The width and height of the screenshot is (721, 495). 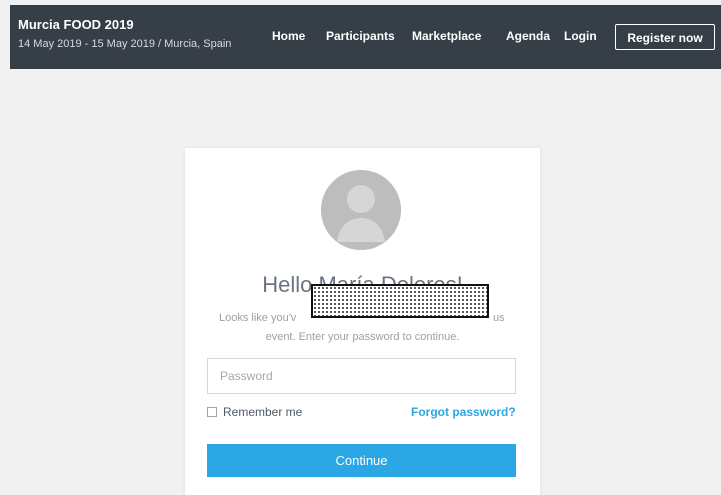 What do you see at coordinates (463, 412) in the screenshot?
I see `forgot-password-link: Forgot password?` at bounding box center [463, 412].